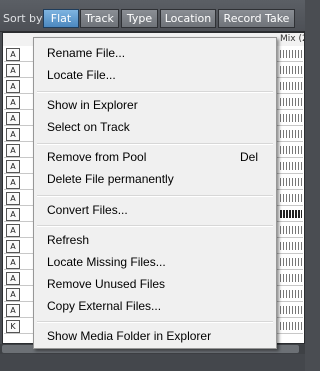 Image resolution: width=320 pixels, height=371 pixels. Describe the element at coordinates (155, 240) in the screenshot. I see `menu-item-refresh: Refresh` at that location.